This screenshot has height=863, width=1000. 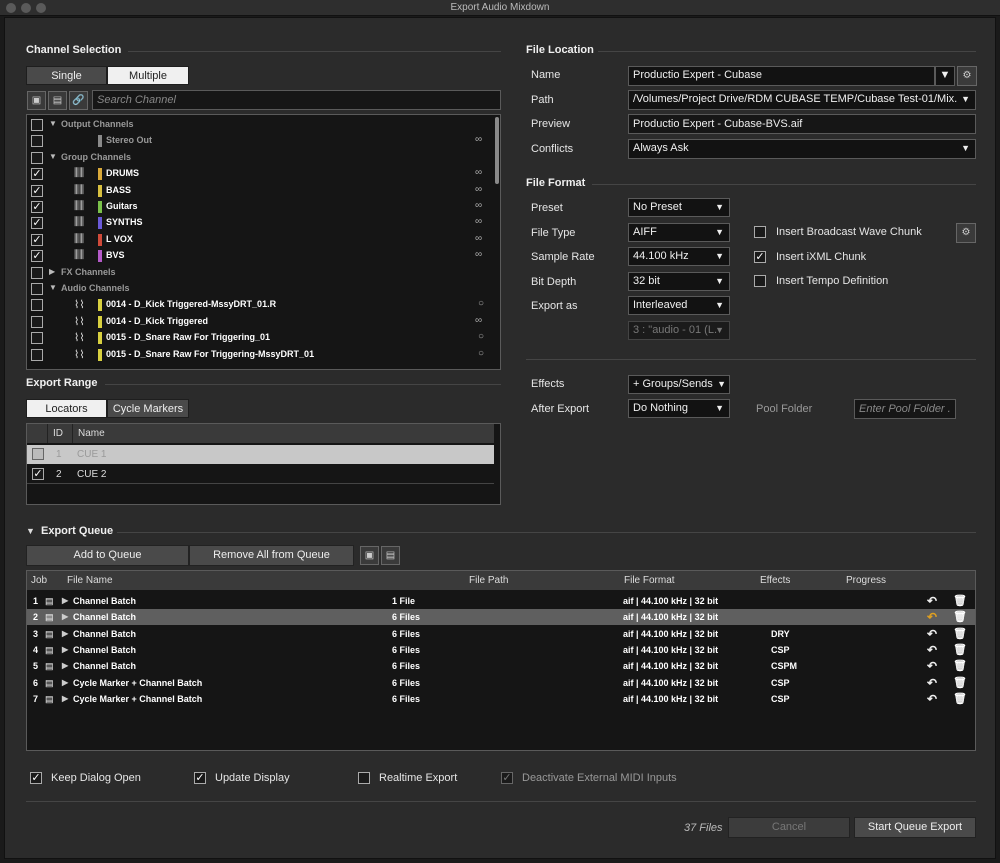 What do you see at coordinates (679, 207) in the screenshot?
I see `preset-dropdown: No Preset ▼` at bounding box center [679, 207].